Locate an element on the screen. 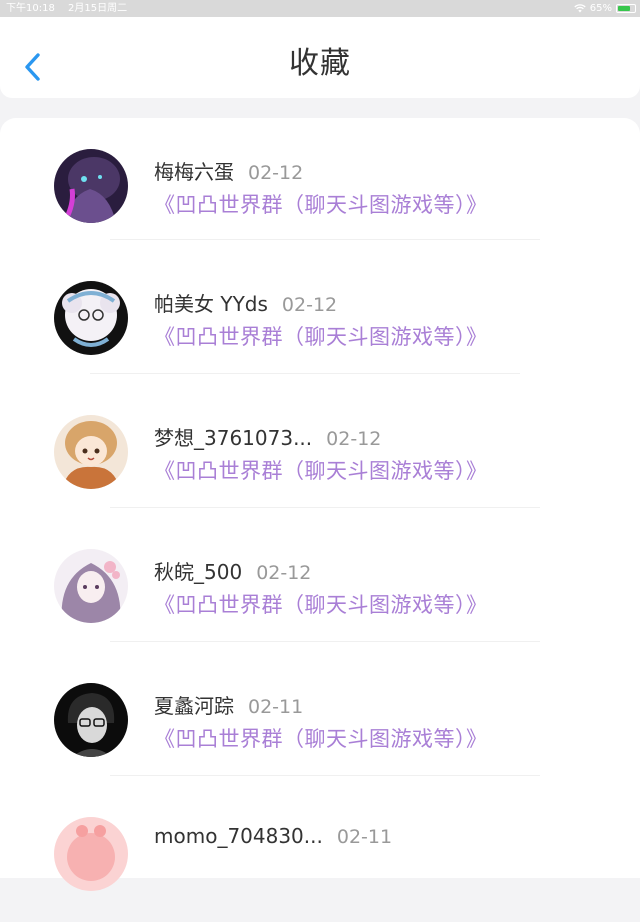 The height and width of the screenshot is (922, 640). favorite-row: 夏蠡河踪 02-11 《凹凸世界群（聊天斗图游戏等）》 is located at coordinates (320, 721).